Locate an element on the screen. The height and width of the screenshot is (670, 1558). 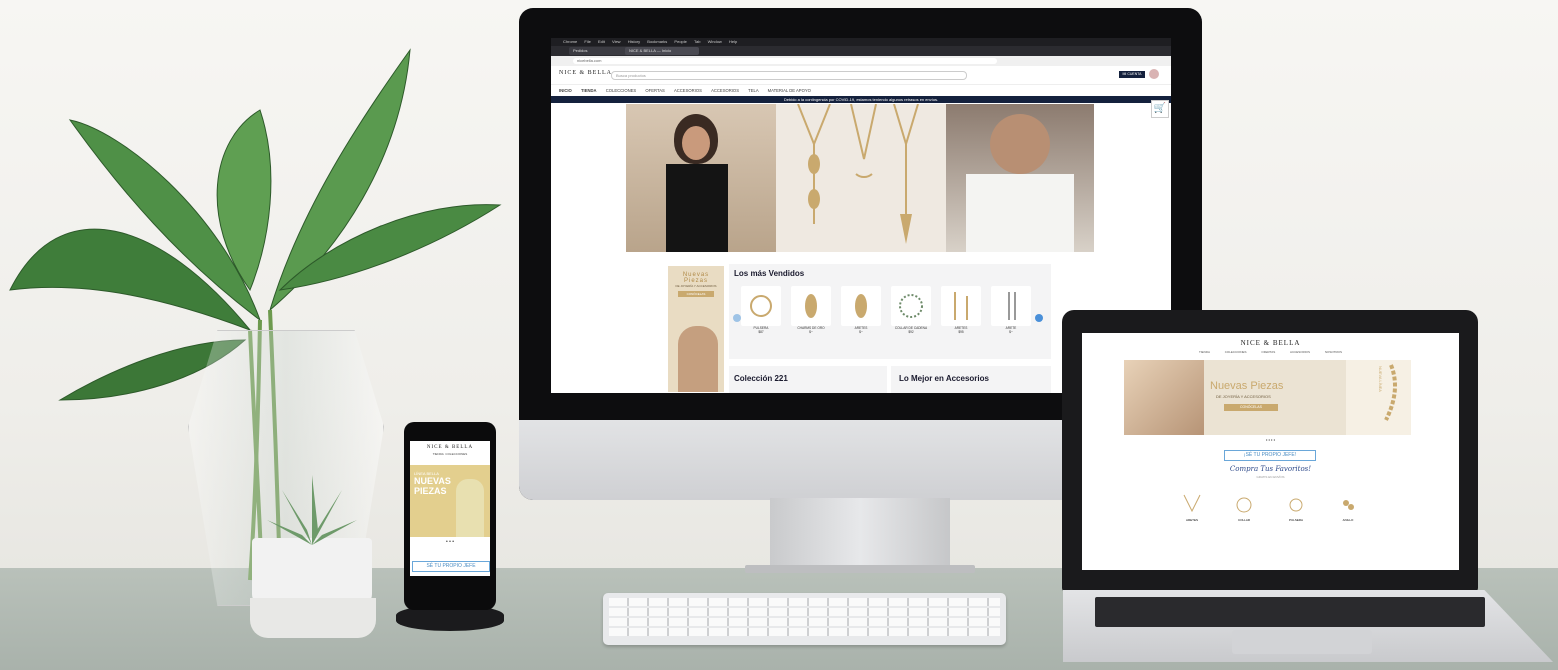
account-button: MI CUENTA is located at coordinates (1132, 74).